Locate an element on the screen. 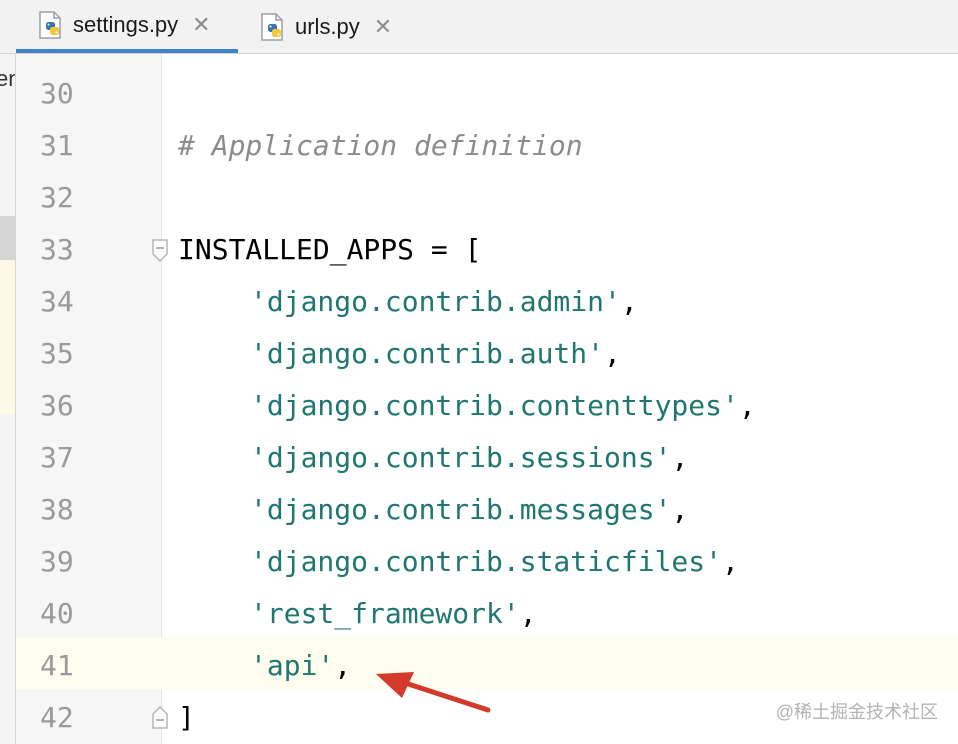 The image size is (958, 744). fold-collapse-icon is located at coordinates (160, 251).